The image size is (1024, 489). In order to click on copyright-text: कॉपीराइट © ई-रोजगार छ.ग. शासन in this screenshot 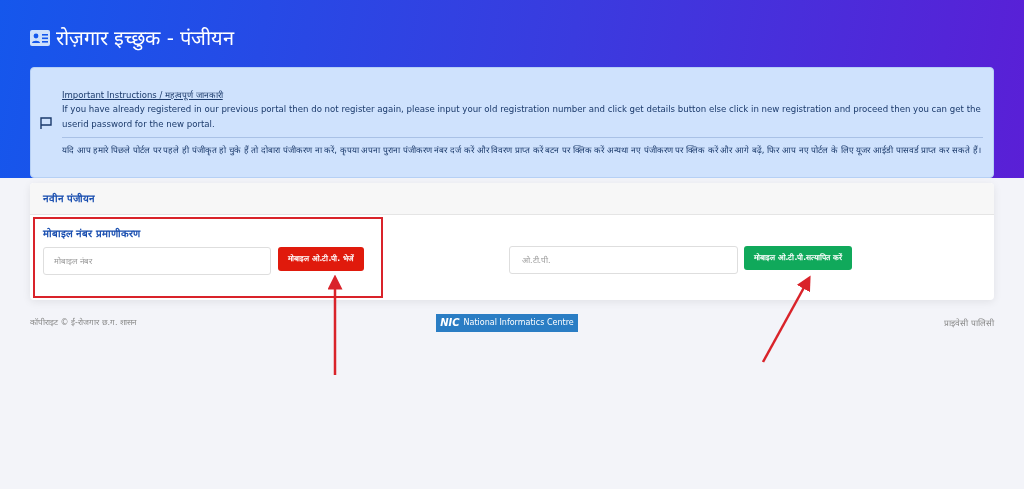, I will do `click(83, 323)`.